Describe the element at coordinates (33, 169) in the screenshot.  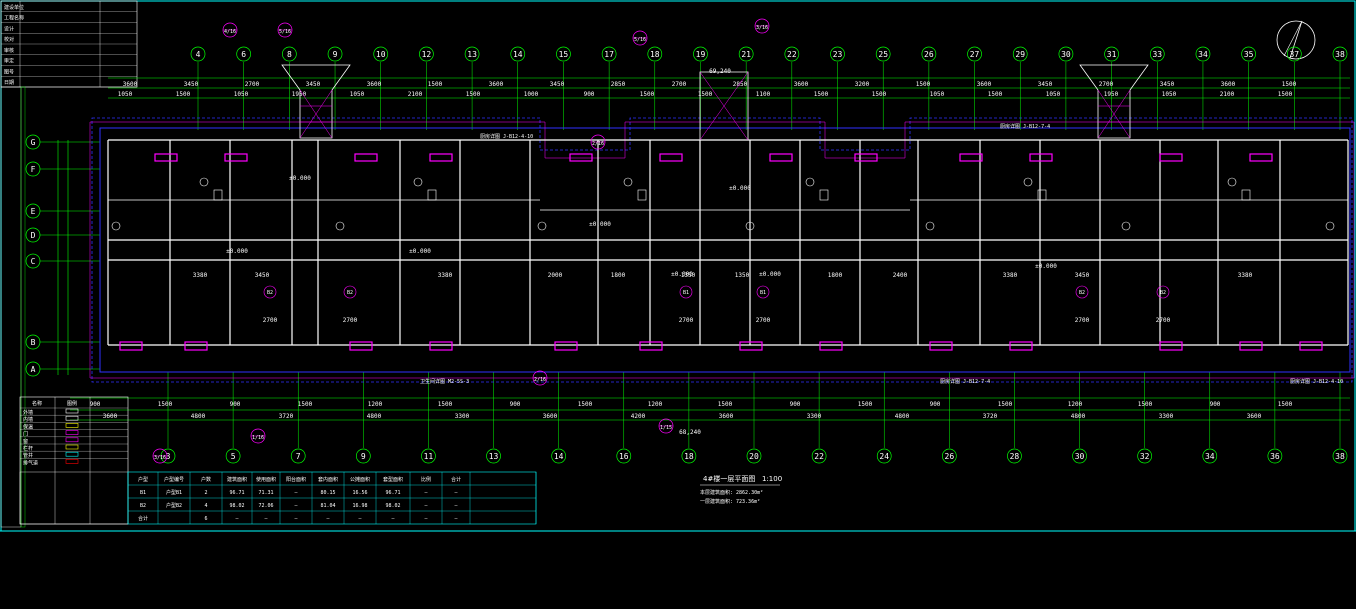
I see `axis-letter-left: F` at that location.